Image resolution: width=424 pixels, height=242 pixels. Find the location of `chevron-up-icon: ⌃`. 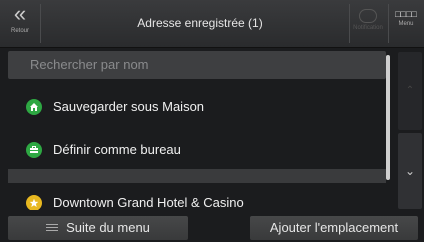

chevron-up-icon: ⌃ is located at coordinates (410, 90).